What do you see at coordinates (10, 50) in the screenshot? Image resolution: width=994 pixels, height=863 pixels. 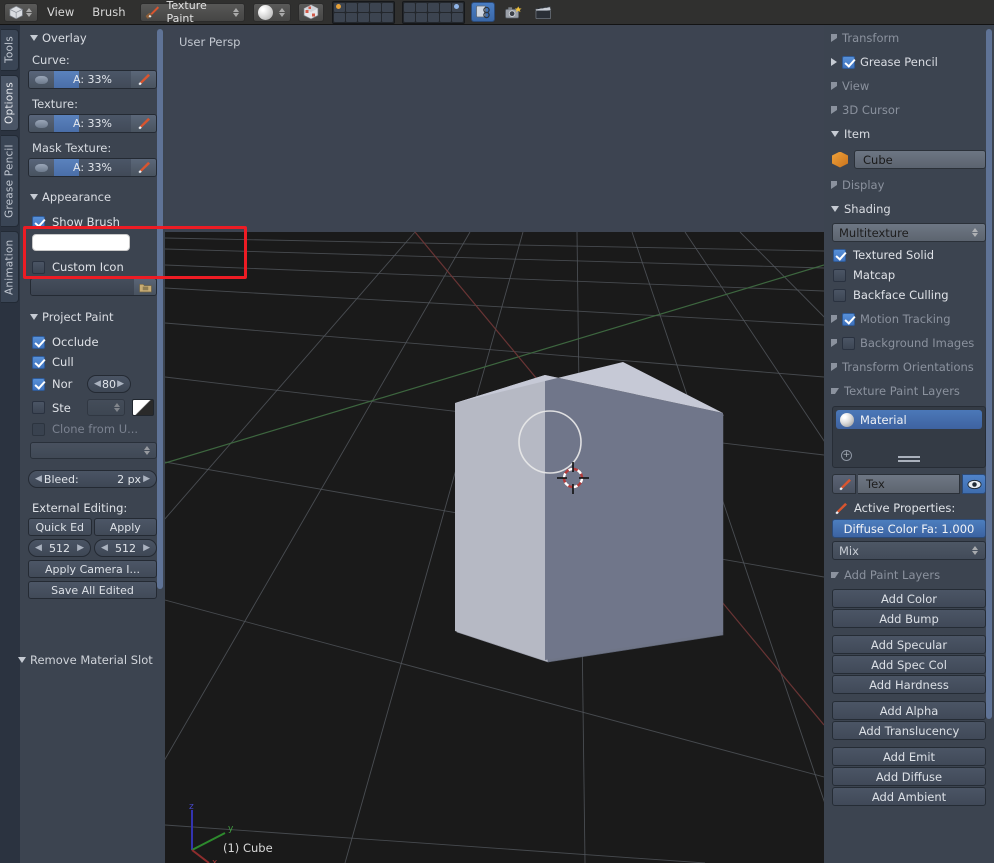 I see `sidebar-item-tools: Tools` at bounding box center [10, 50].